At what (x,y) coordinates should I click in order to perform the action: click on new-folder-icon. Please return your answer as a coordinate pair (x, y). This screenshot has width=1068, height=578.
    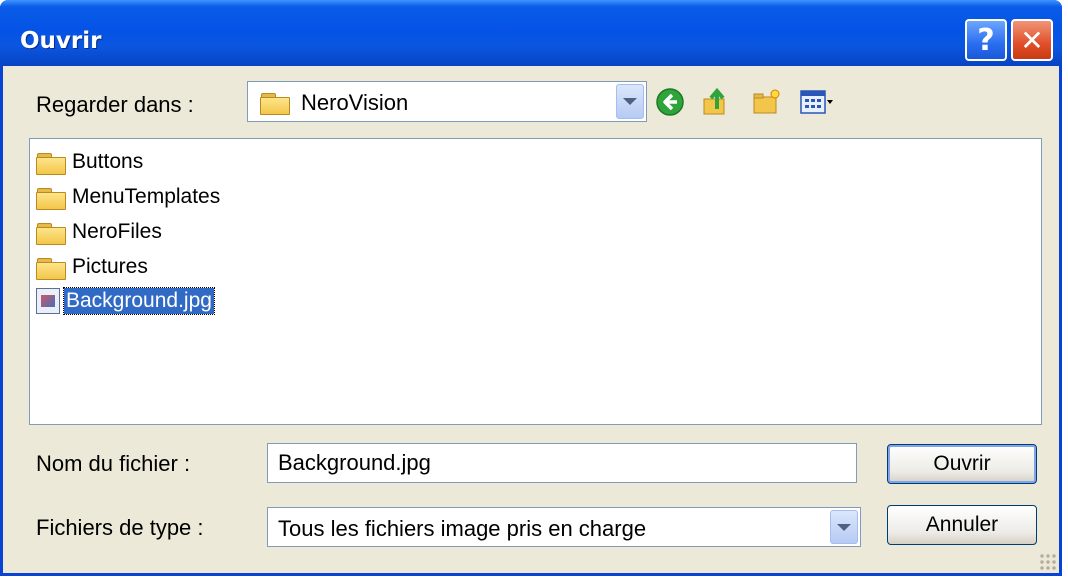
    Looking at the image, I should click on (766, 102).